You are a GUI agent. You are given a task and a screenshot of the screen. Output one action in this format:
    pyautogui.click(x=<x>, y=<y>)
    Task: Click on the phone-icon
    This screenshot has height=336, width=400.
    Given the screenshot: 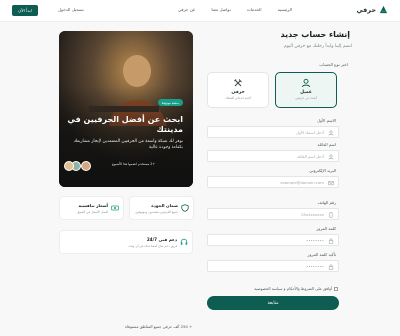 What is the action you would take?
    pyautogui.click(x=331, y=215)
    